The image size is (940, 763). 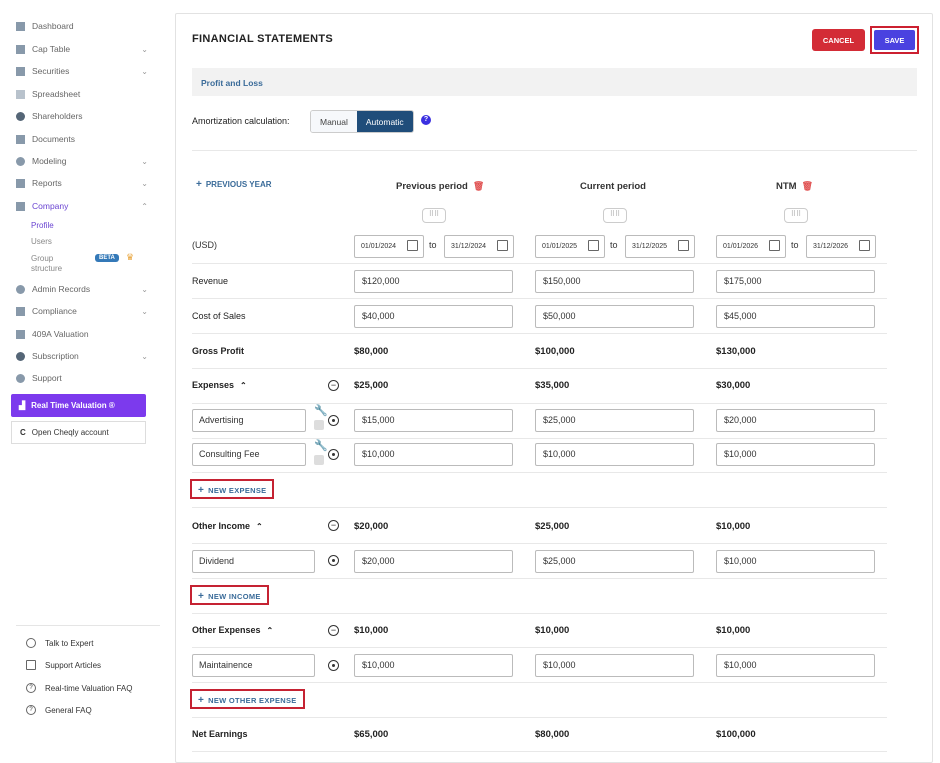 I want to click on date-start-previous: 01/01/2024, so click(x=389, y=246).